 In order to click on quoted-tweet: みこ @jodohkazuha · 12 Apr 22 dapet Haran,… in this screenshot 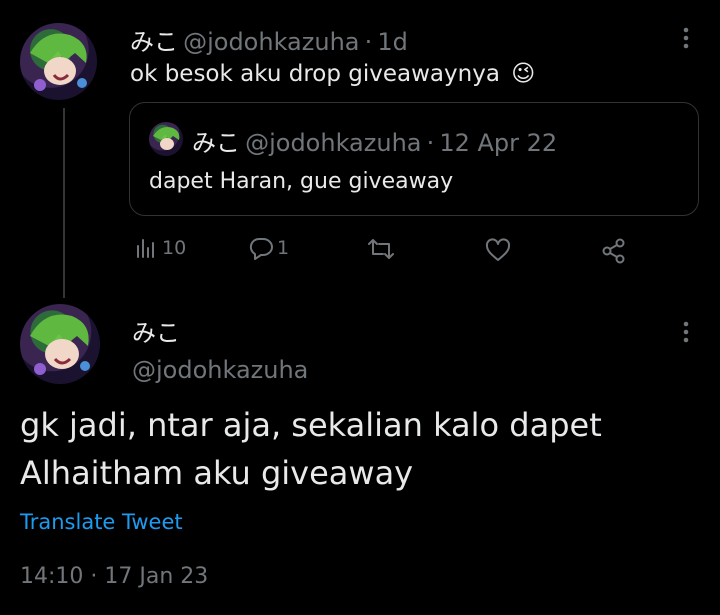, I will do `click(414, 159)`.